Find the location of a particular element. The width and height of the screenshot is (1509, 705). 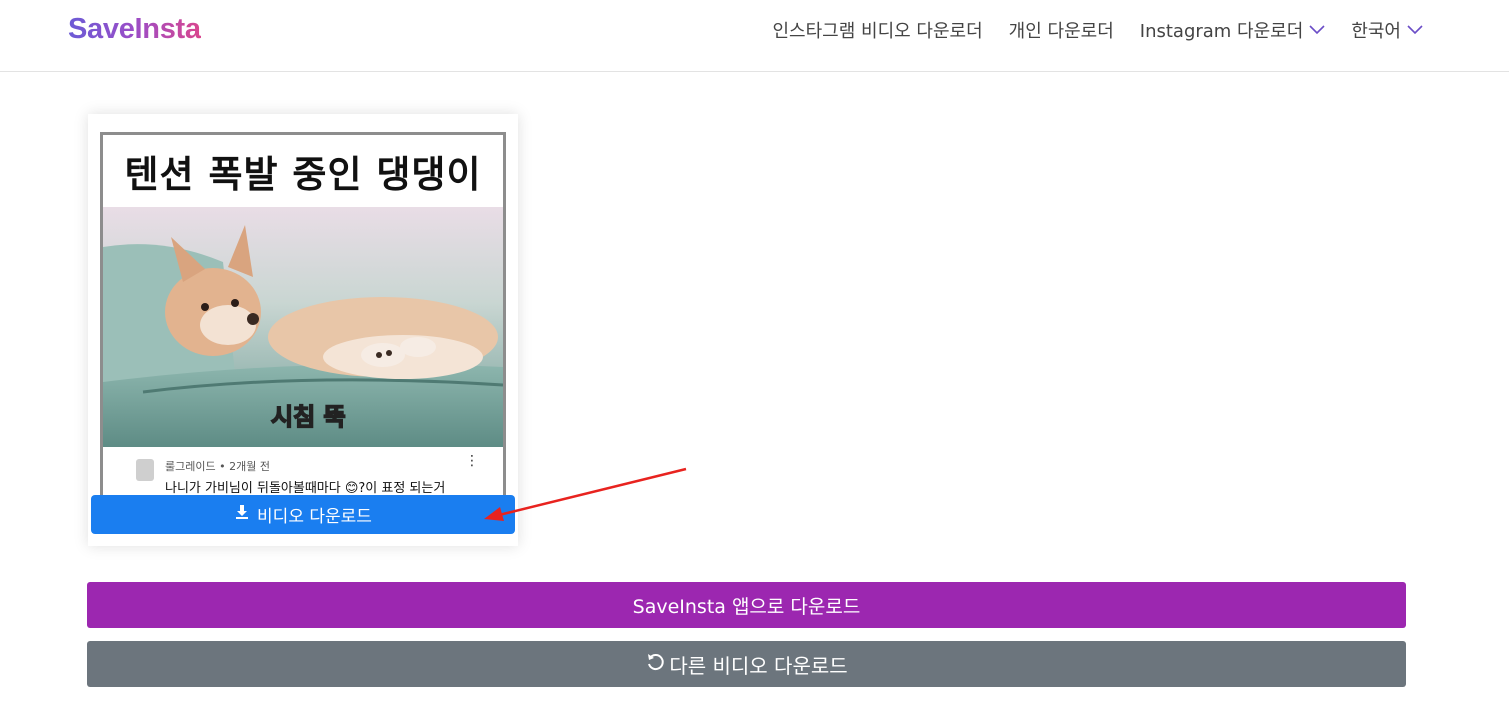

site-logo: SaveInsta is located at coordinates (134, 29).